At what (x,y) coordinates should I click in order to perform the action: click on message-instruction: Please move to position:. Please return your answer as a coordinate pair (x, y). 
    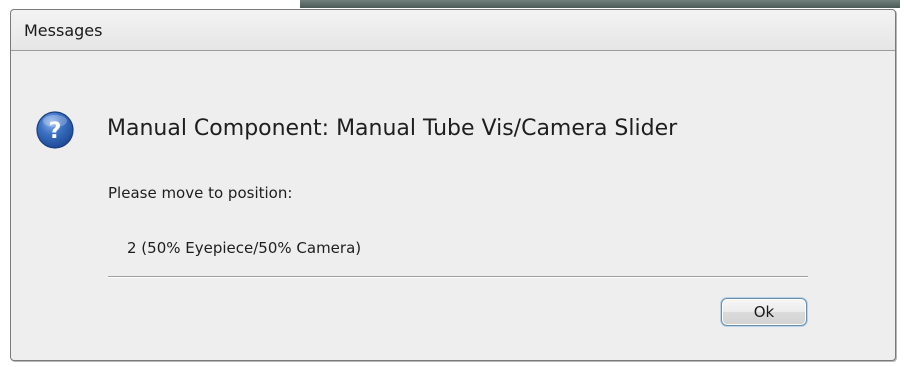
    Looking at the image, I should click on (200, 193).